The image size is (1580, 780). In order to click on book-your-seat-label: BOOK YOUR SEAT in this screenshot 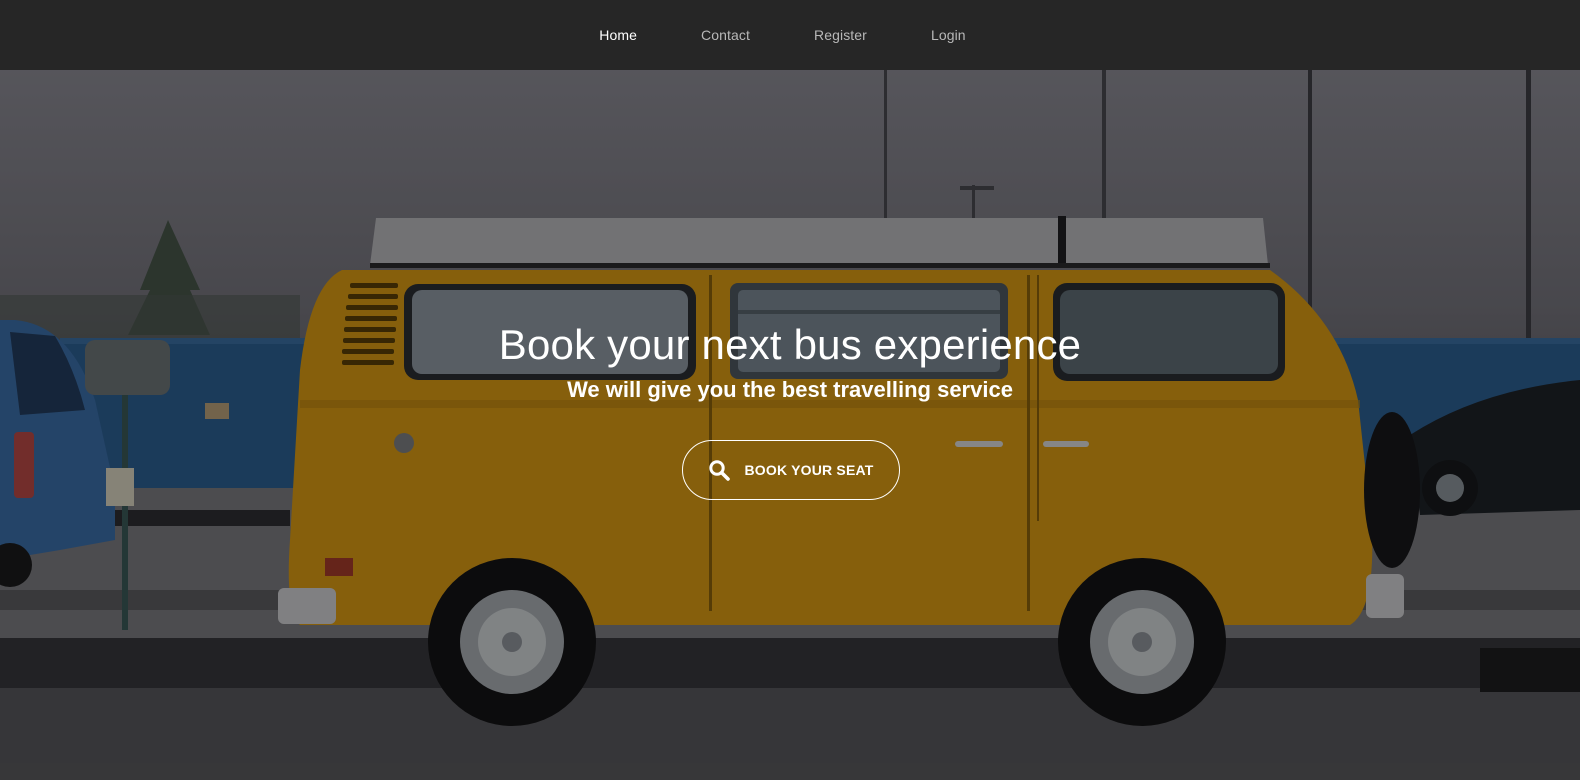, I will do `click(809, 470)`.